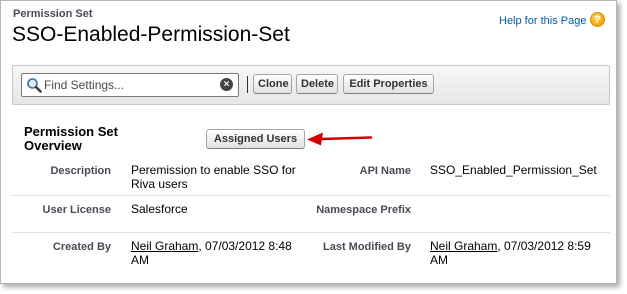 This screenshot has height=294, width=627. I want to click on description-label: Description, so click(80, 171).